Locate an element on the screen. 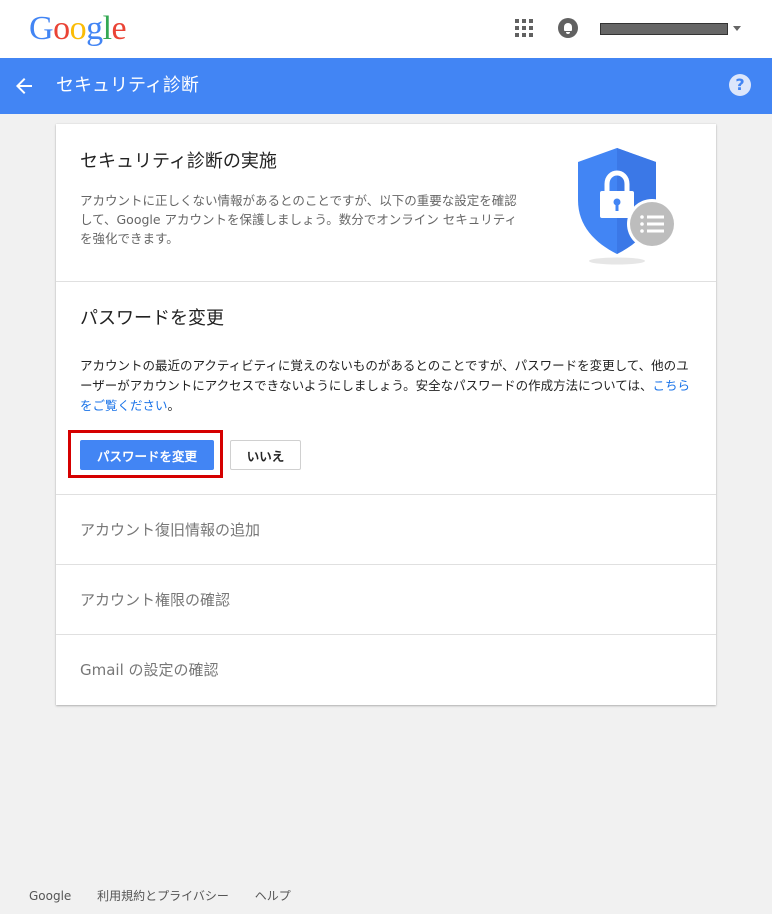 Image resolution: width=772 pixels, height=914 pixels. change-password-title: パスワードを変更 is located at coordinates (152, 318).